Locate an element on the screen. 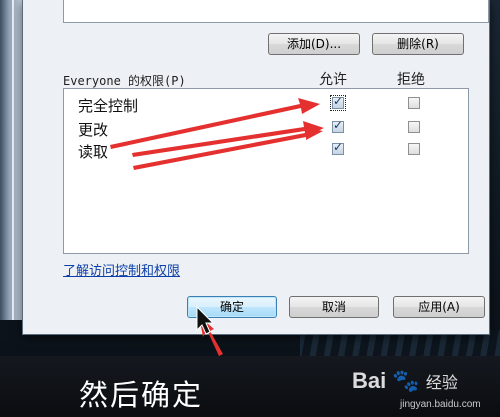 This screenshot has height=417, width=500. allow-checkbox-change is located at coordinates (338, 125).